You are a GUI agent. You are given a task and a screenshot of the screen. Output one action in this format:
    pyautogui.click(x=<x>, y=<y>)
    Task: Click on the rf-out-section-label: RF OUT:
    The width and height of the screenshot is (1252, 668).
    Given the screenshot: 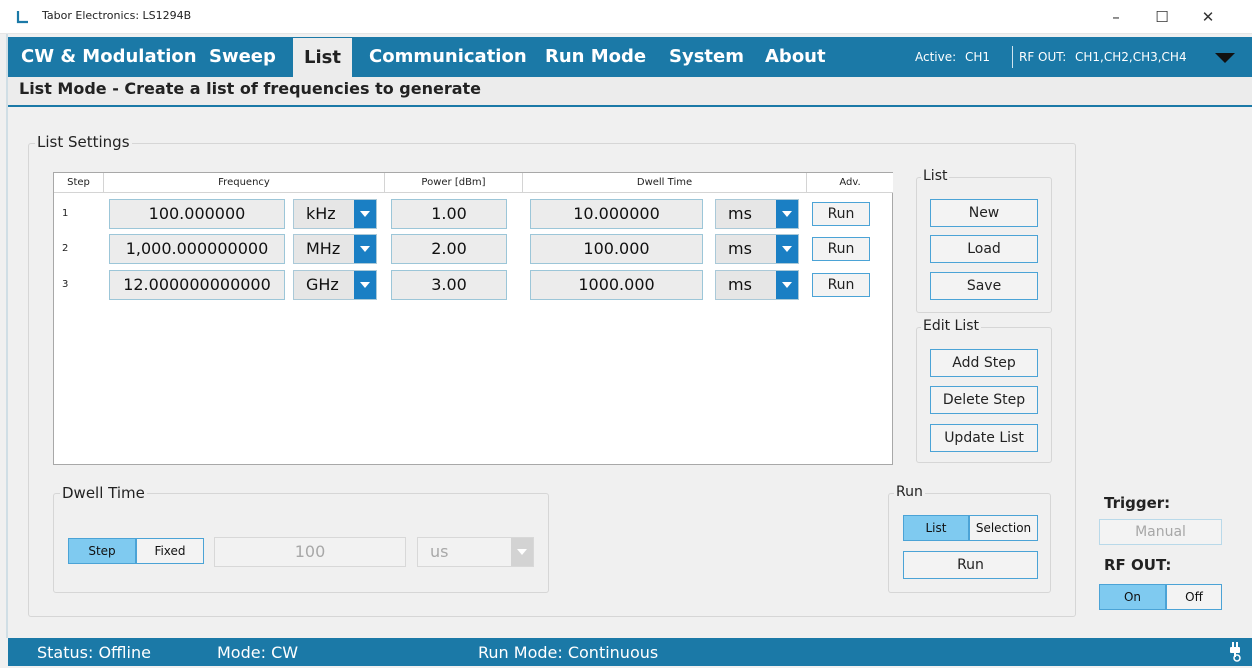 What is the action you would take?
    pyautogui.click(x=1138, y=565)
    